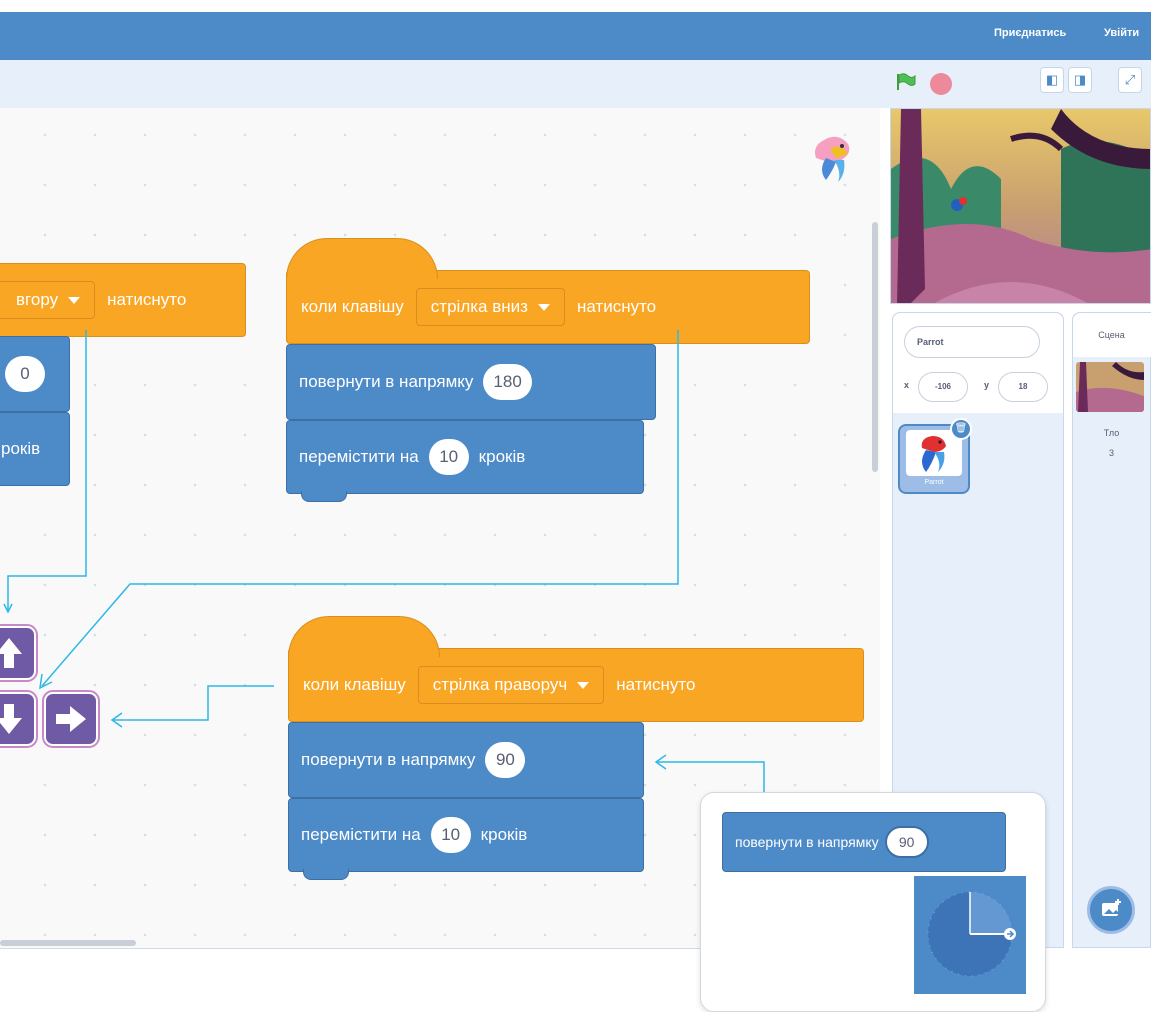 This screenshot has height=1012, width=1151. Describe the element at coordinates (907, 385) in the screenshot. I see `x-label: x` at that location.